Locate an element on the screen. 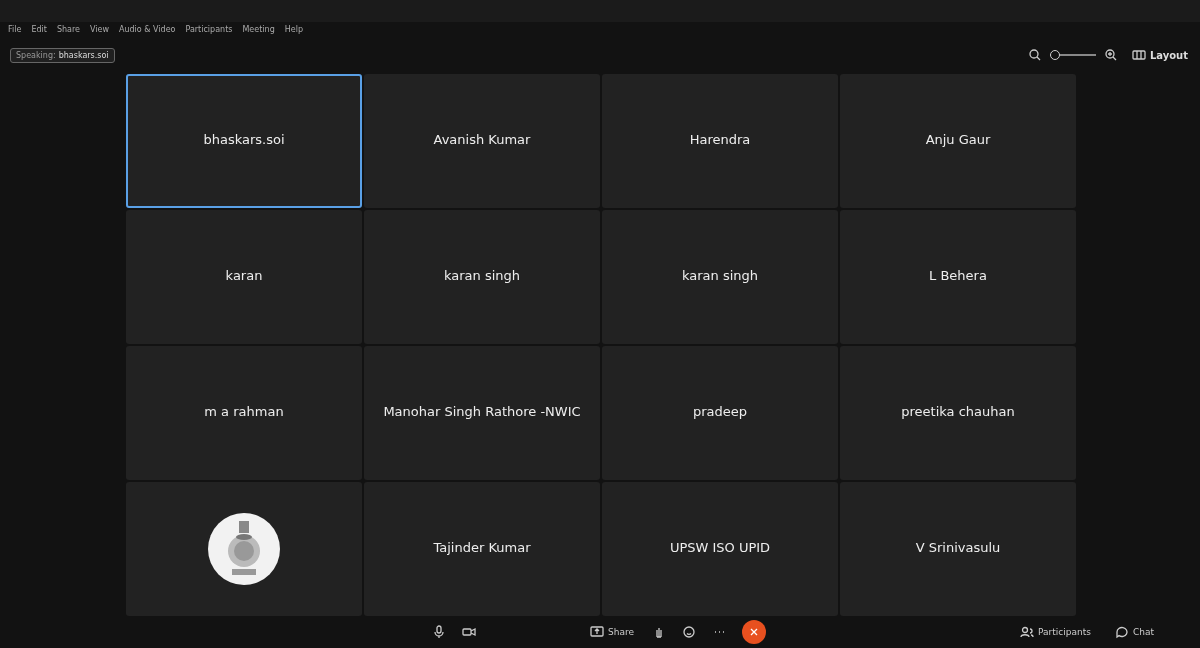 The height and width of the screenshot is (648, 1200). video-tile: Harendra is located at coordinates (720, 141).